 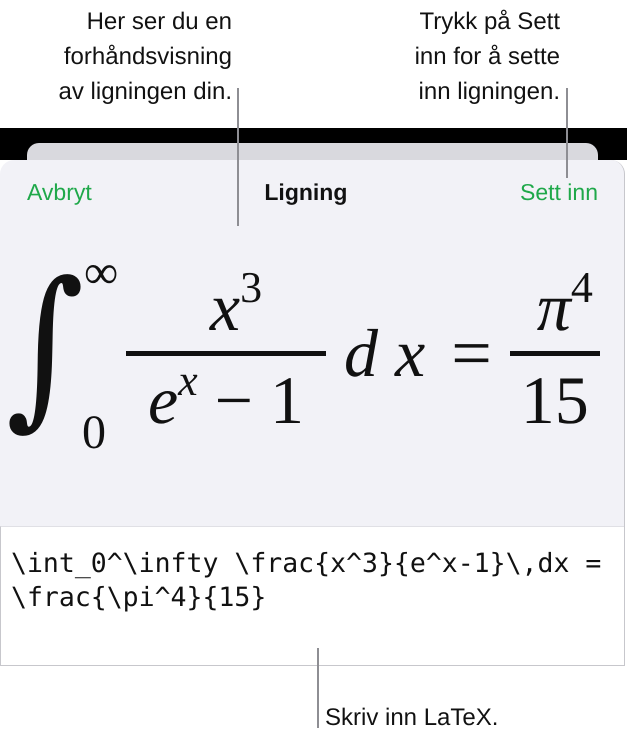 I want to click on lower-limit: 0, so click(x=94, y=432).